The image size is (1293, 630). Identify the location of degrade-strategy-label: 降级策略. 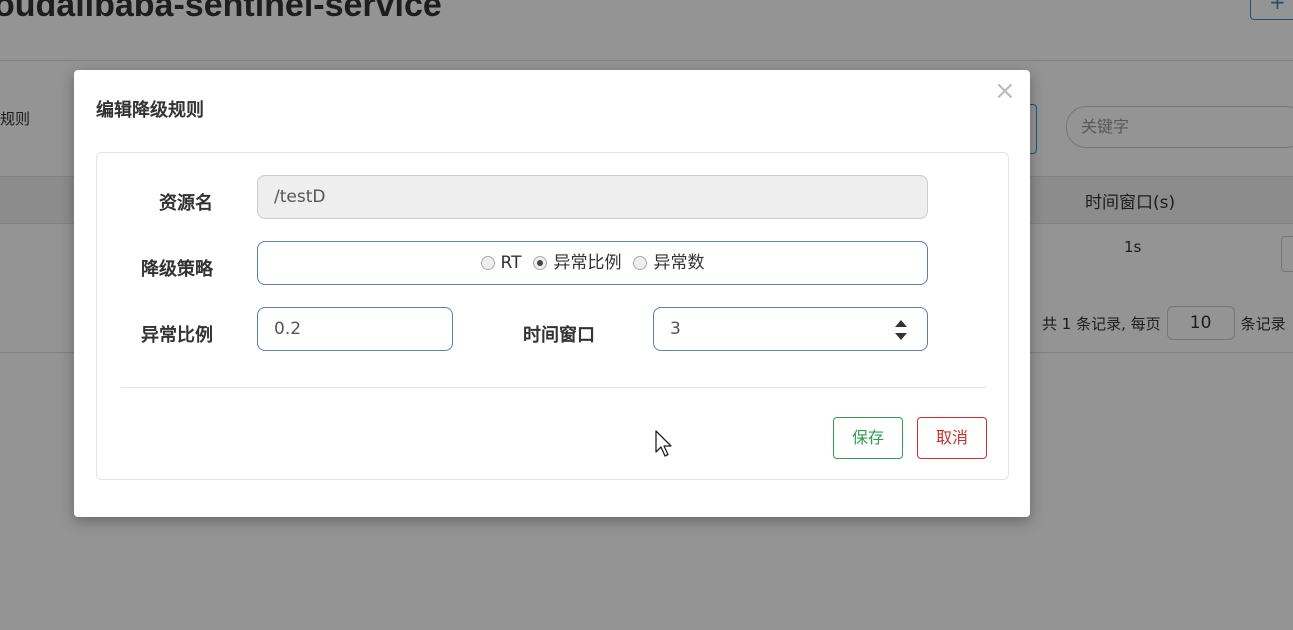
(177, 269).